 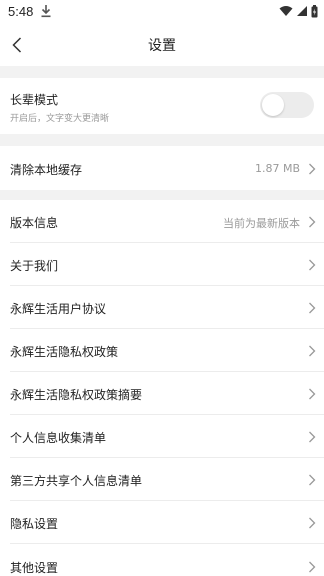 What do you see at coordinates (287, 105) in the screenshot?
I see `elder-mode-toggle` at bounding box center [287, 105].